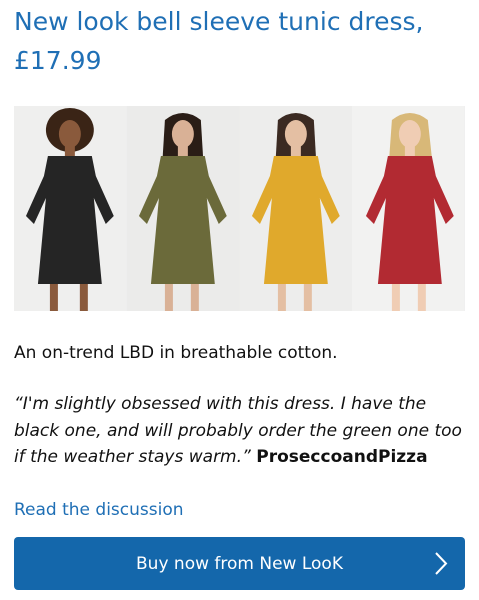 The image size is (479, 600). I want to click on dress-variant-red, so click(408, 208).